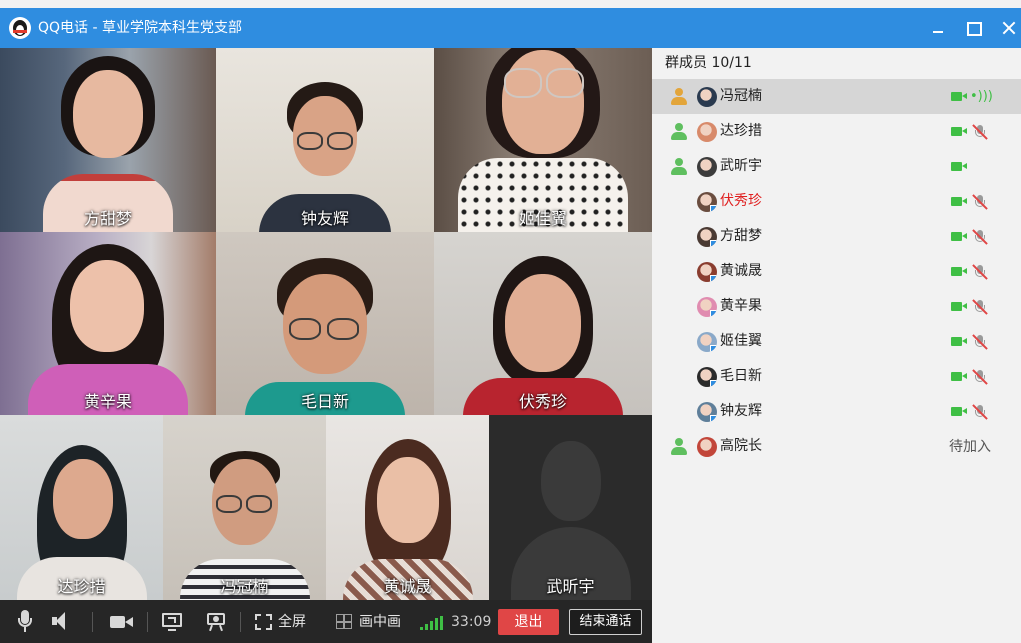  I want to click on member-name: 黄诚晟, so click(741, 271).